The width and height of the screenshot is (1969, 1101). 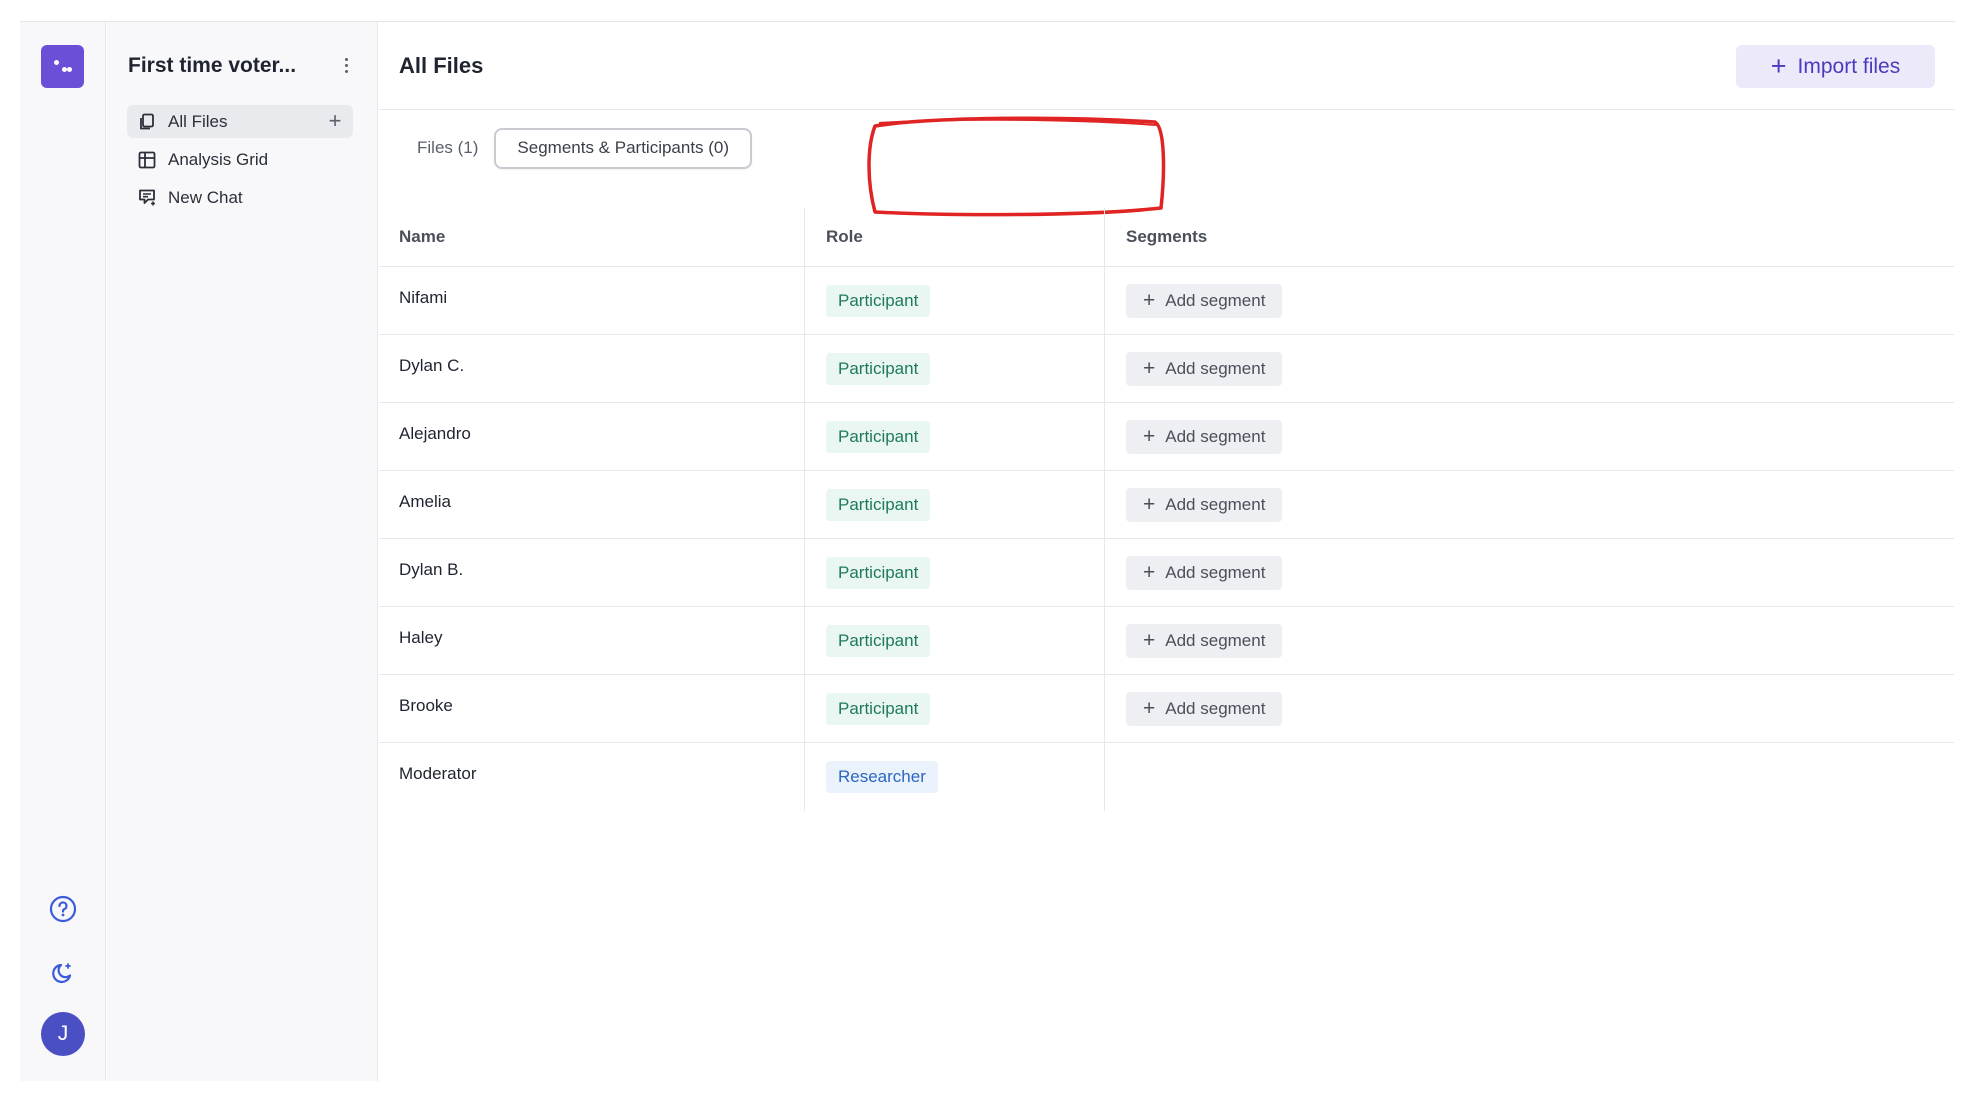 I want to click on table-row: Haley Participant + Add segment, so click(x=1166, y=641).